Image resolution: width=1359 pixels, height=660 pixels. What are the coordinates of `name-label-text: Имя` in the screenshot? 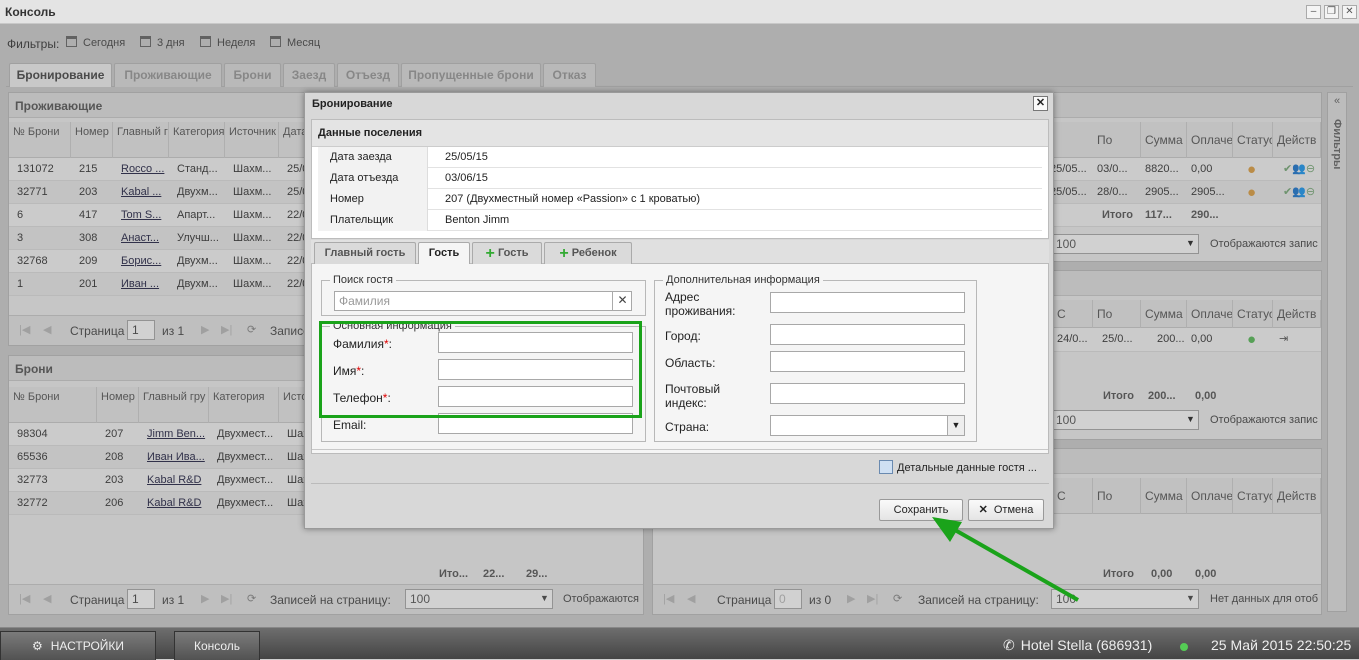 It's located at (345, 371).